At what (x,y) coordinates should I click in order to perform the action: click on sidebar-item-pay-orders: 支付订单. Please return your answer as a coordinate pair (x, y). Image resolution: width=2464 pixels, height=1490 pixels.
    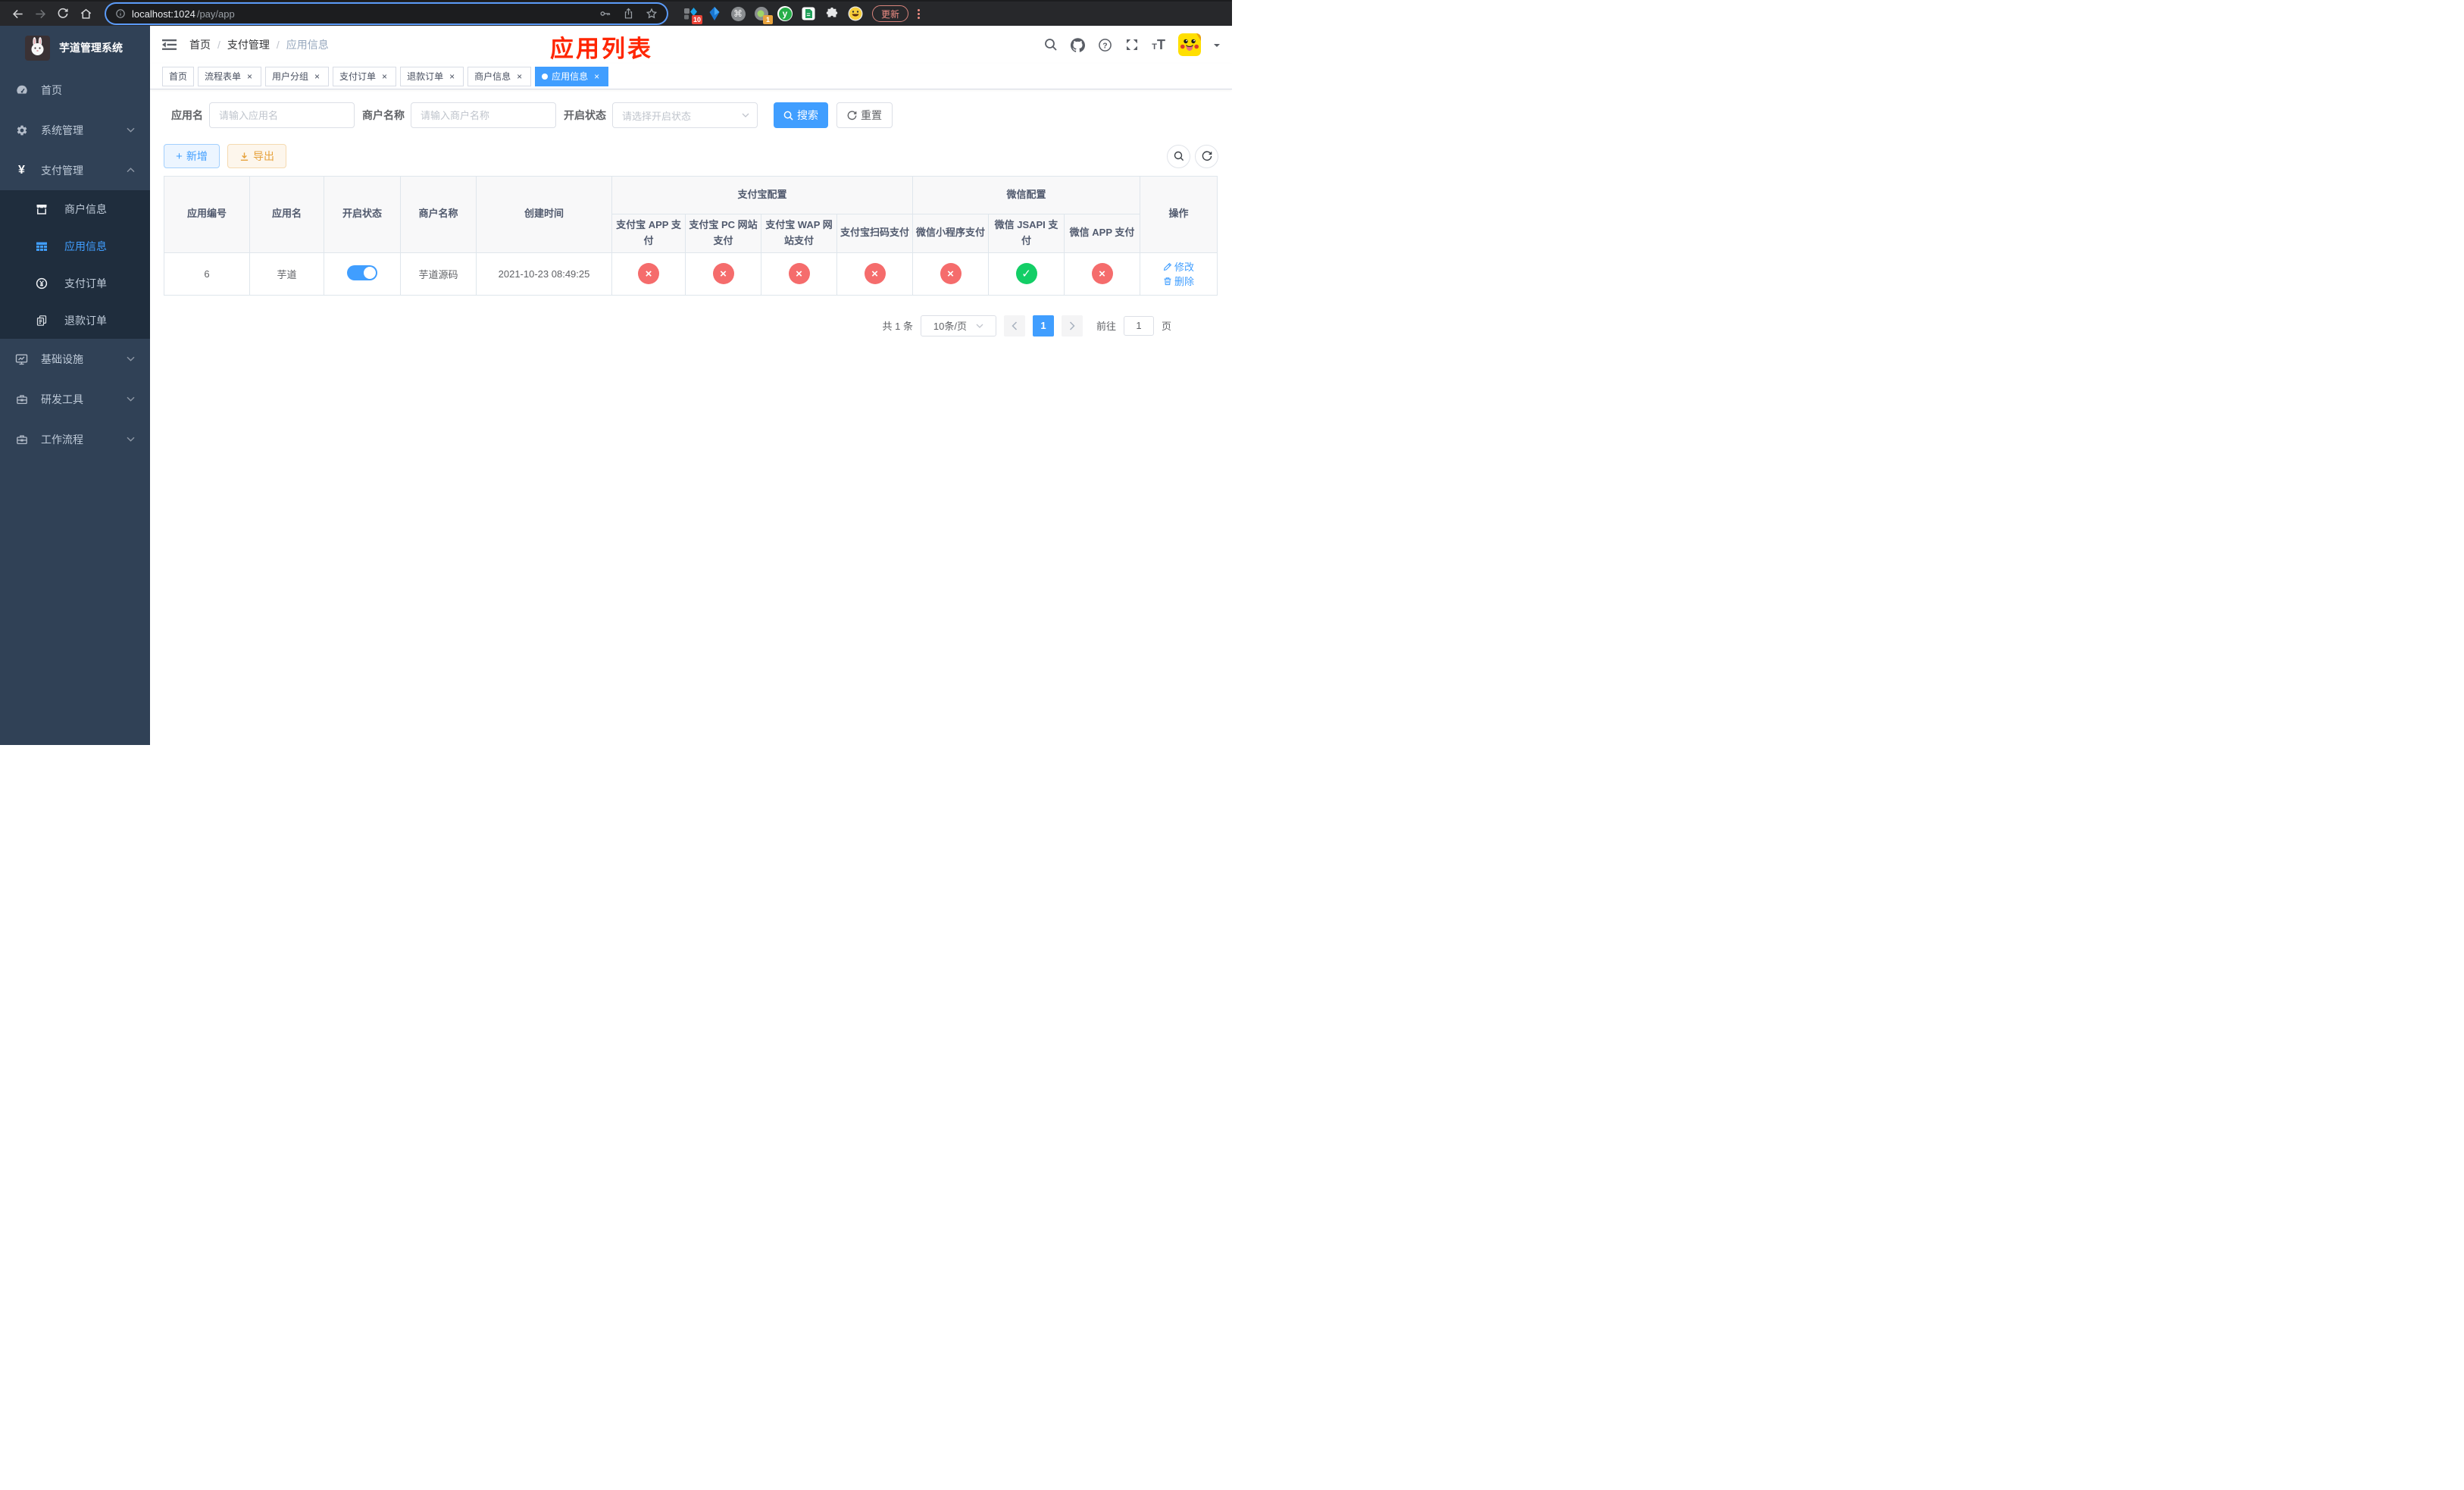
    Looking at the image, I should click on (75, 284).